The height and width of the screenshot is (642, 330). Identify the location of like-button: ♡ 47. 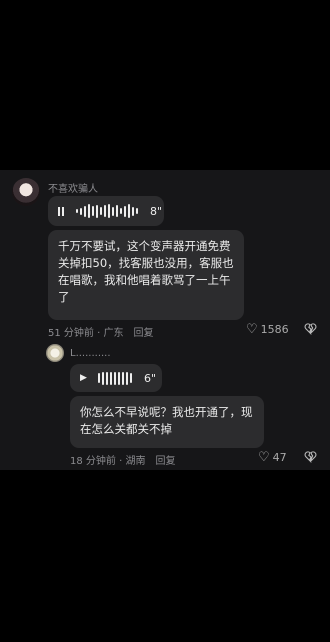
(272, 457).